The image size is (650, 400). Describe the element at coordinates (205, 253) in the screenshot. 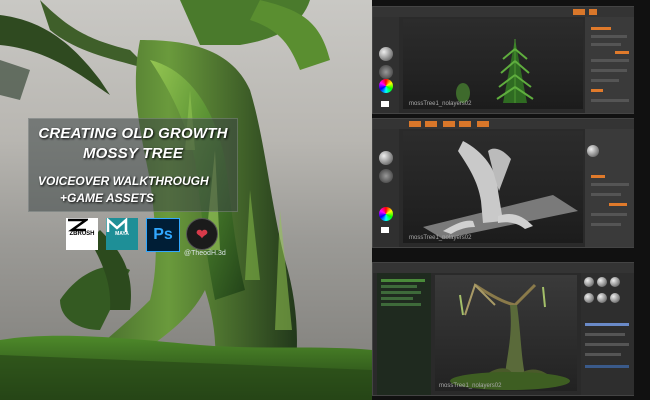

I see `artist-handle: @TheodH.3d` at that location.